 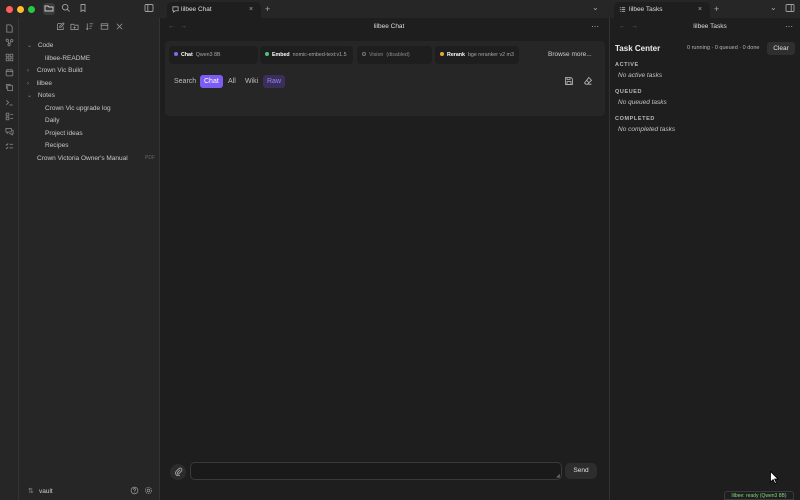 I want to click on tab-lilbee-tasks: lilbee Tasks ×, so click(x=662, y=10).